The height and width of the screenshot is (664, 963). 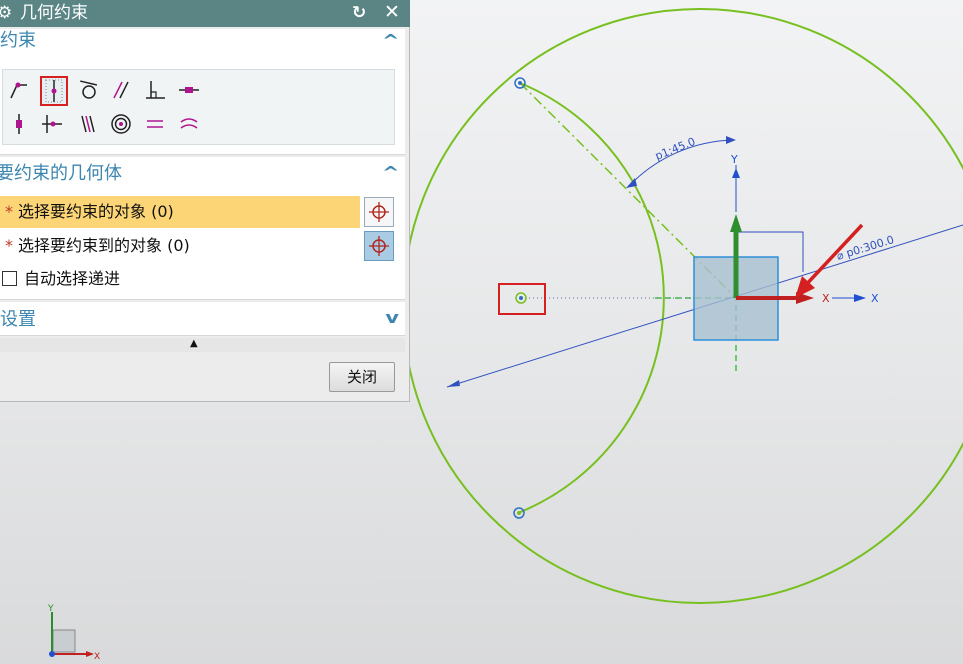 I want to click on svg-text: Y, so click(x=50, y=609).